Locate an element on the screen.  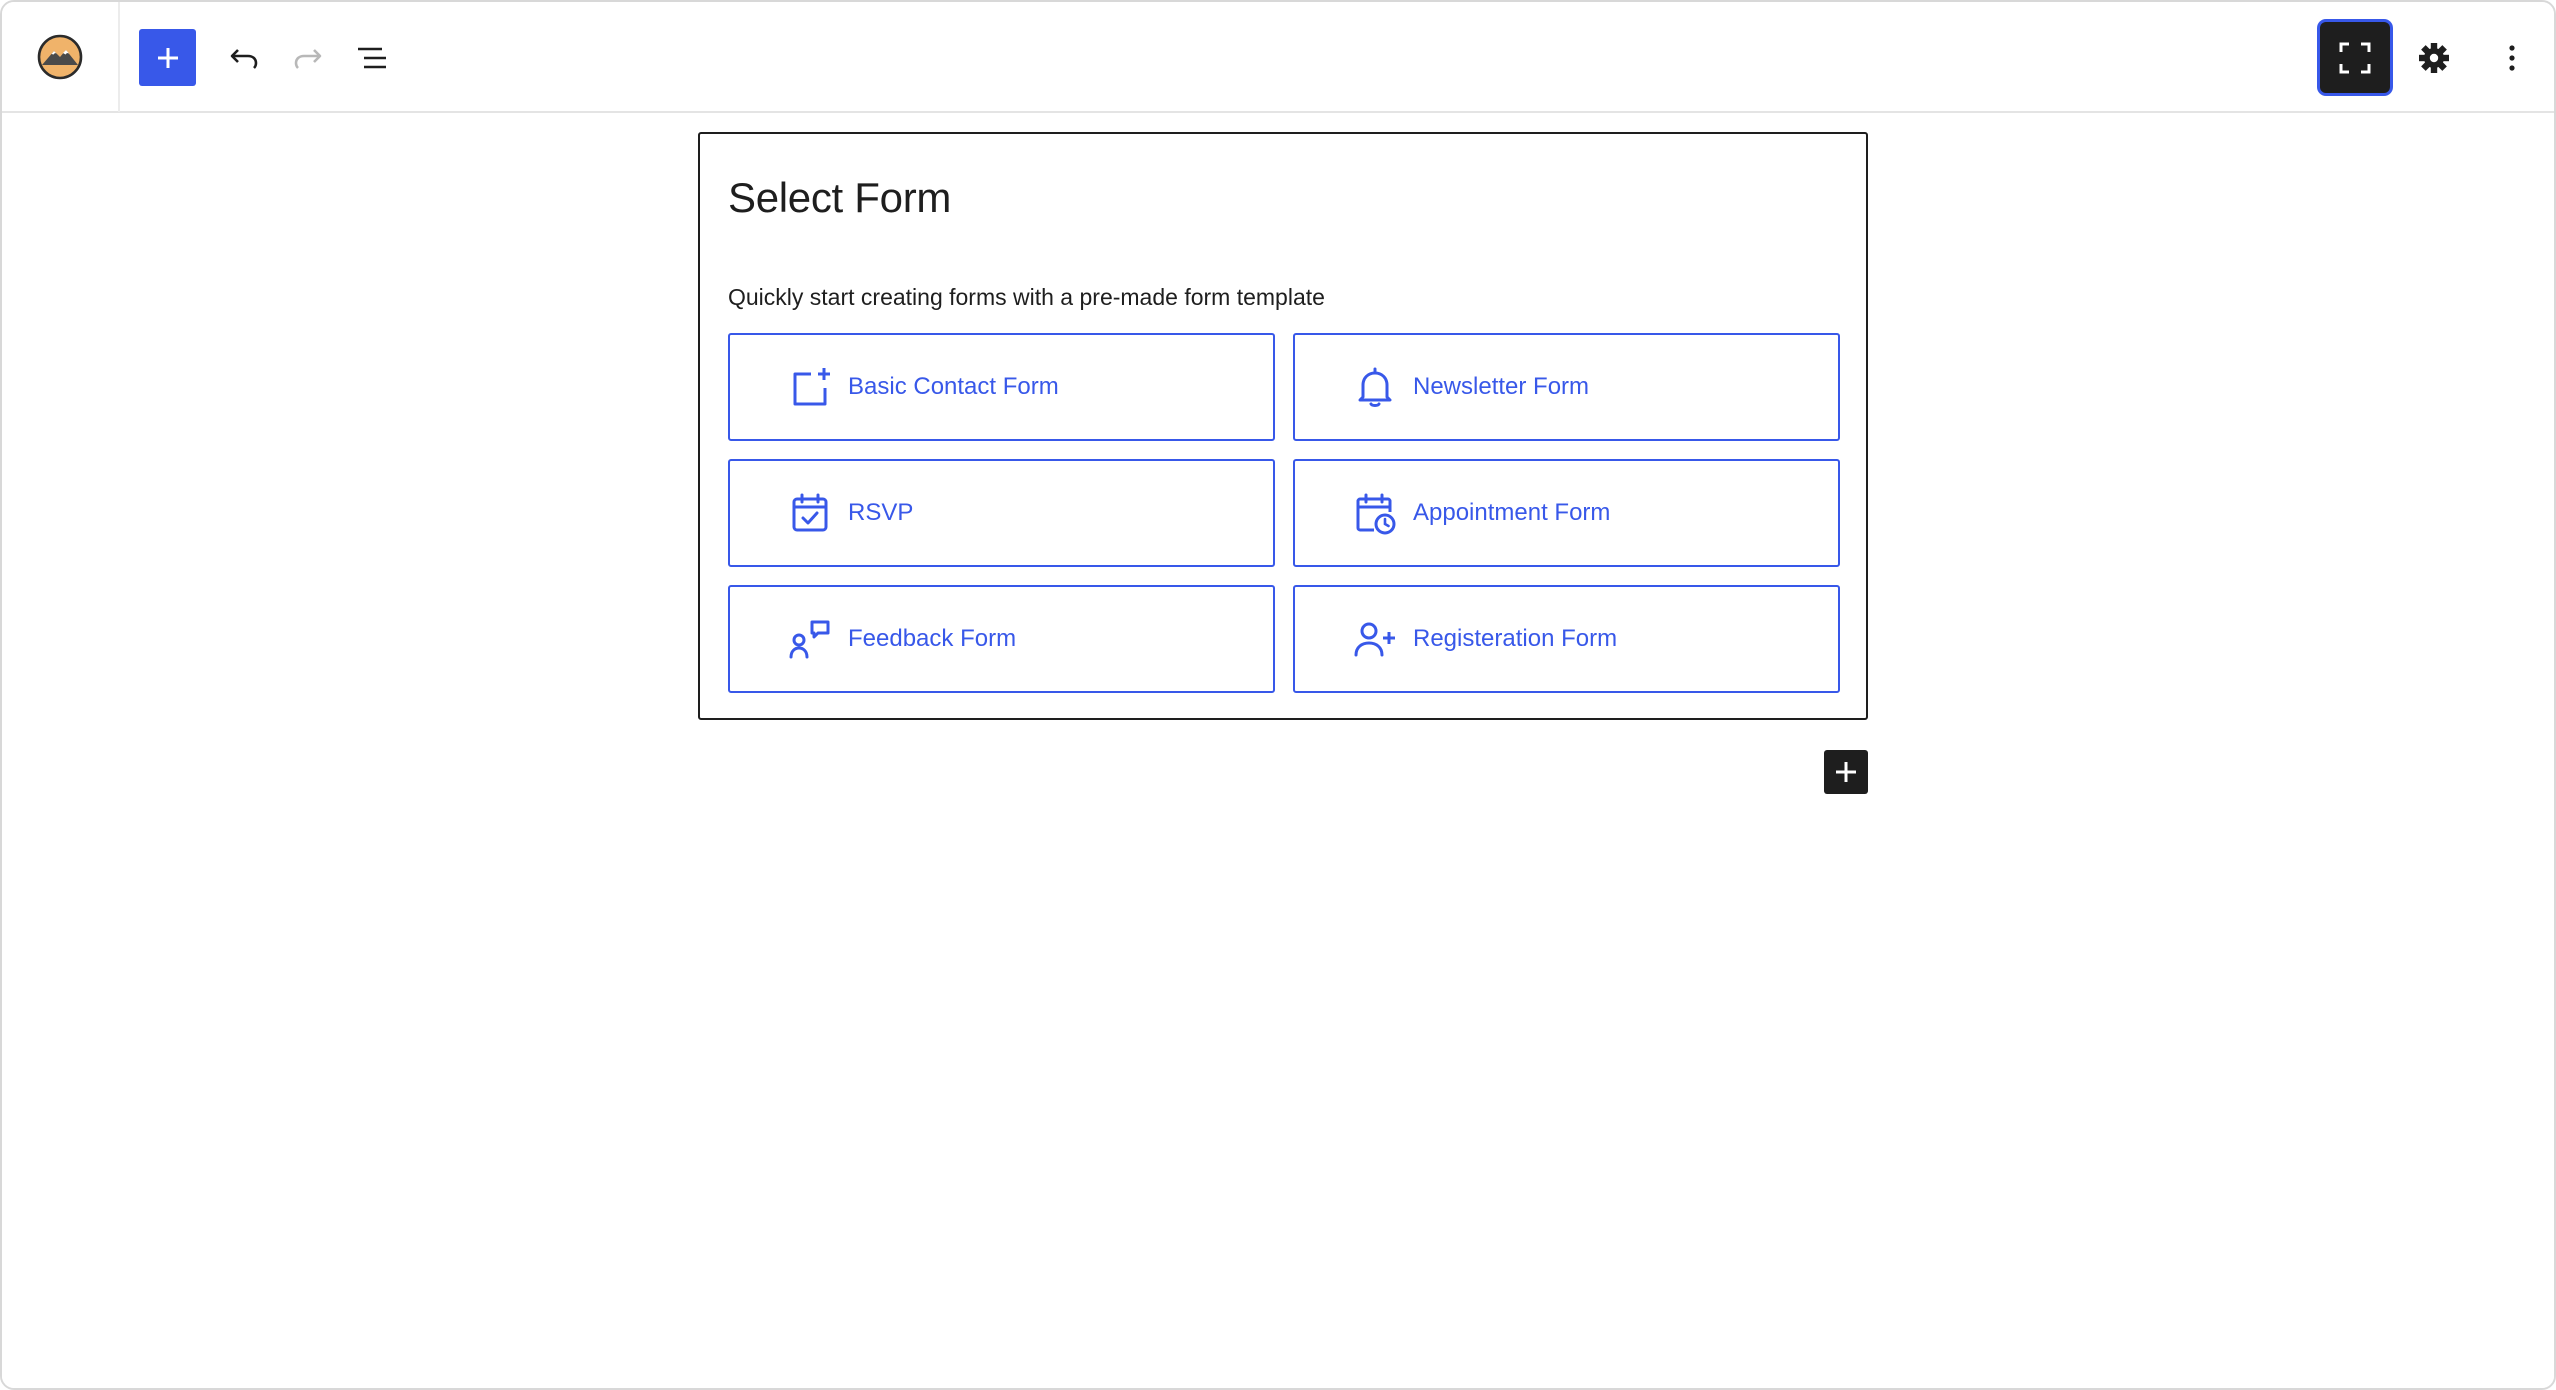
list-view-button is located at coordinates (372, 58).